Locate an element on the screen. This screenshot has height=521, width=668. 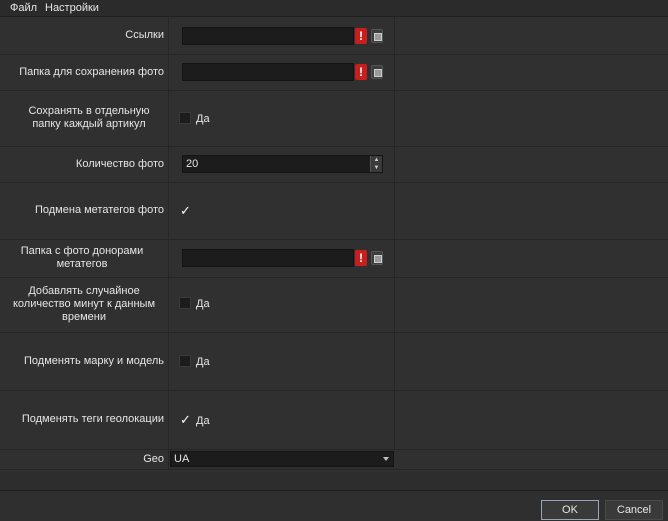
geo-select: UA is located at coordinates (282, 459).